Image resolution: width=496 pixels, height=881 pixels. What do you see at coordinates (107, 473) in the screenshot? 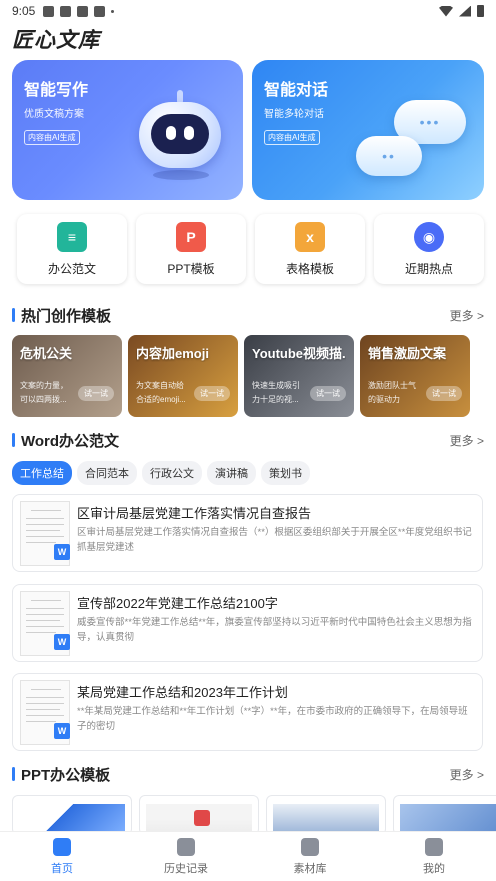
I see `tab-contract-template: 合同范本` at bounding box center [107, 473].